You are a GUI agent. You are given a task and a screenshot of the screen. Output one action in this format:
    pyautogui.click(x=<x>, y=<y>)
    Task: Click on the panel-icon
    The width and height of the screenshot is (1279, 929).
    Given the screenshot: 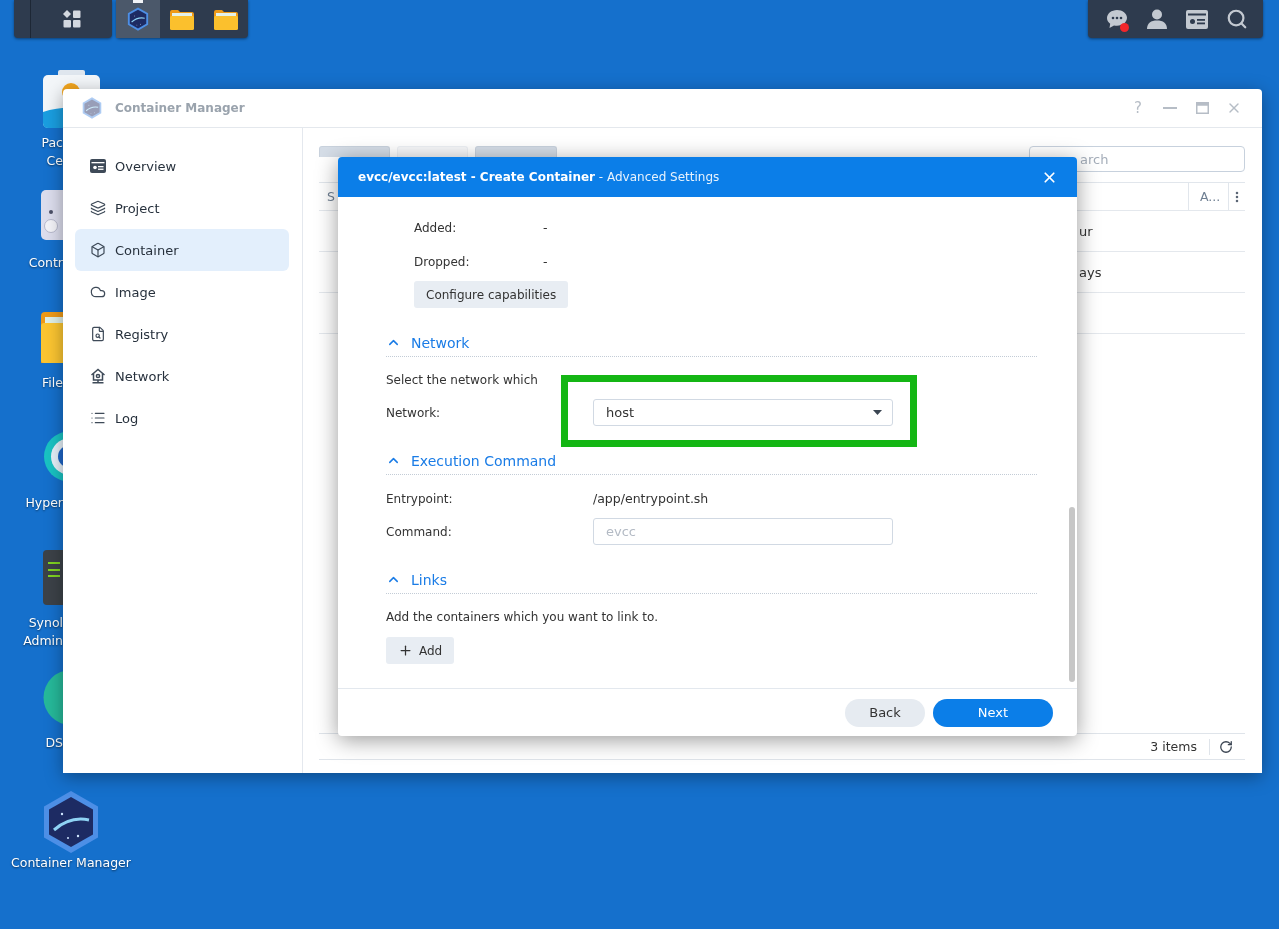 What is the action you would take?
    pyautogui.click(x=51, y=215)
    